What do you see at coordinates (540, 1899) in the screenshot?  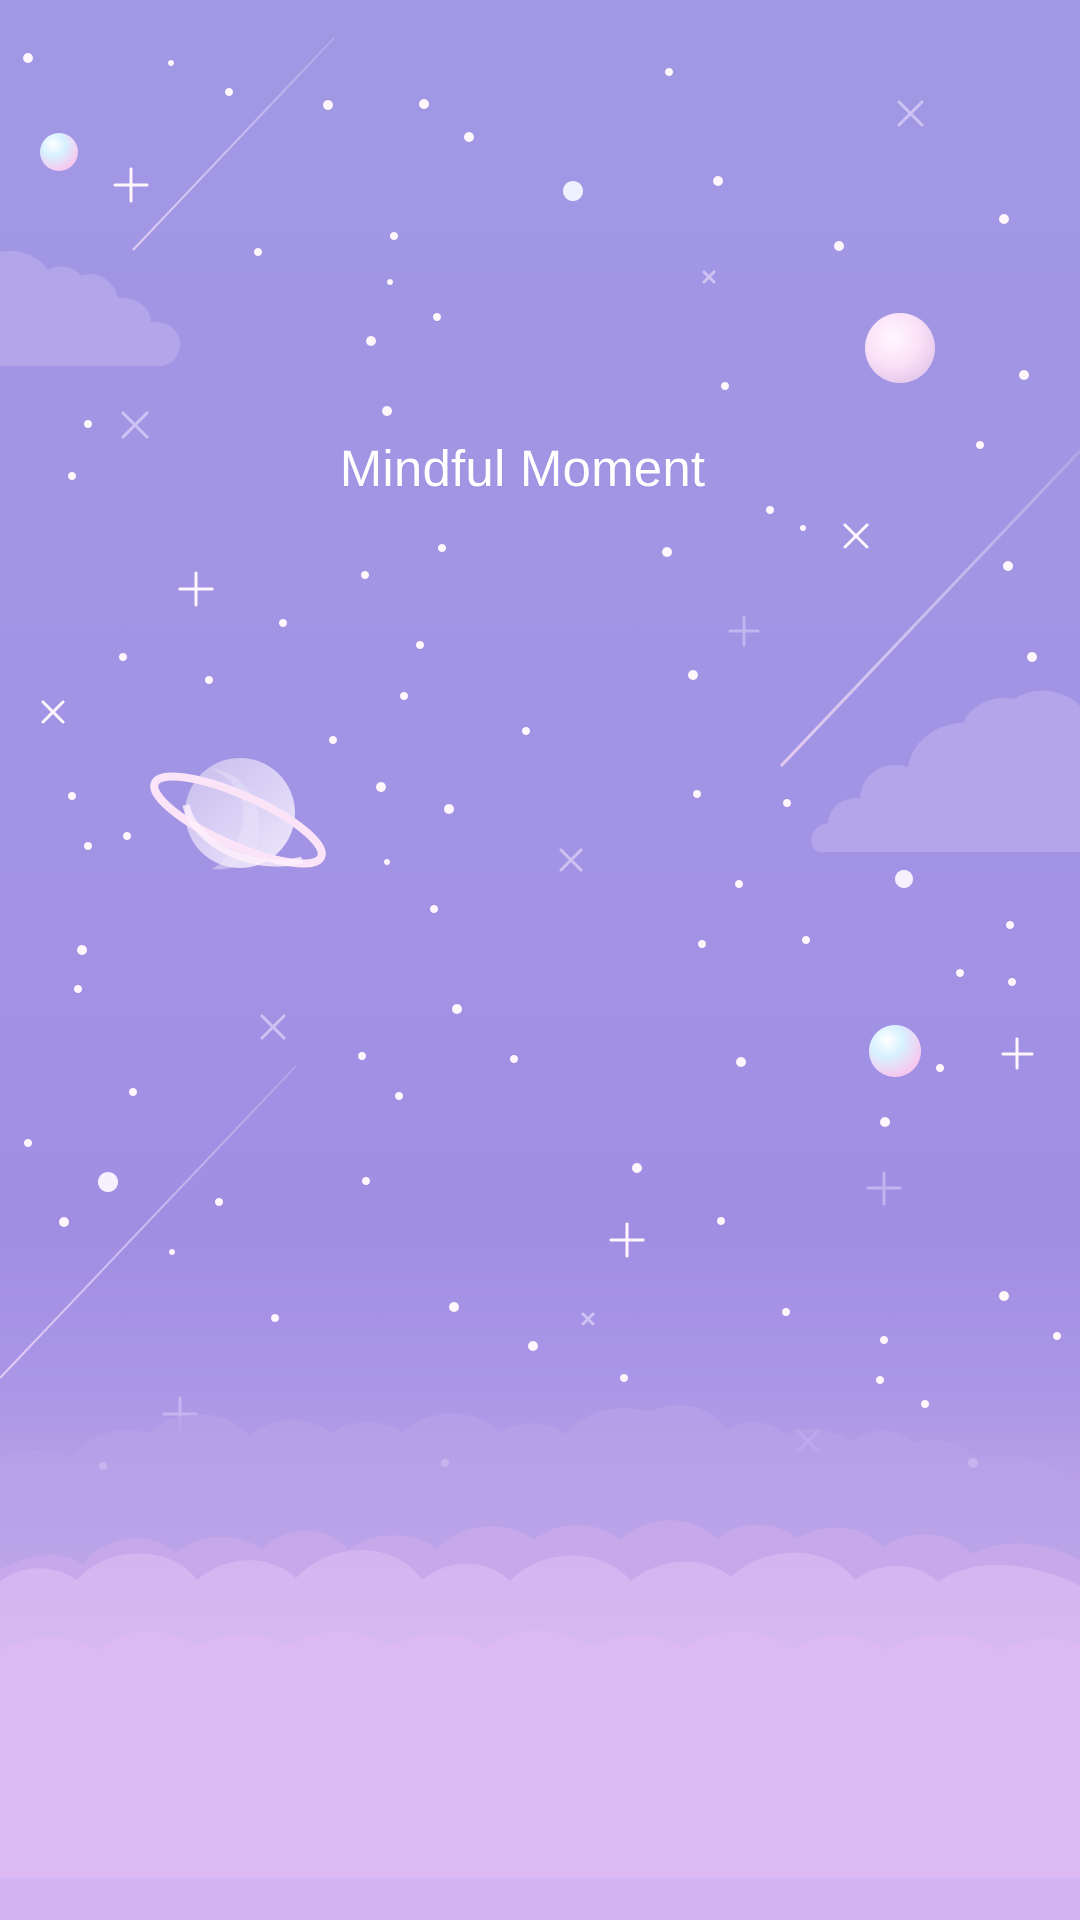 I see `bottom-glow-bar` at bounding box center [540, 1899].